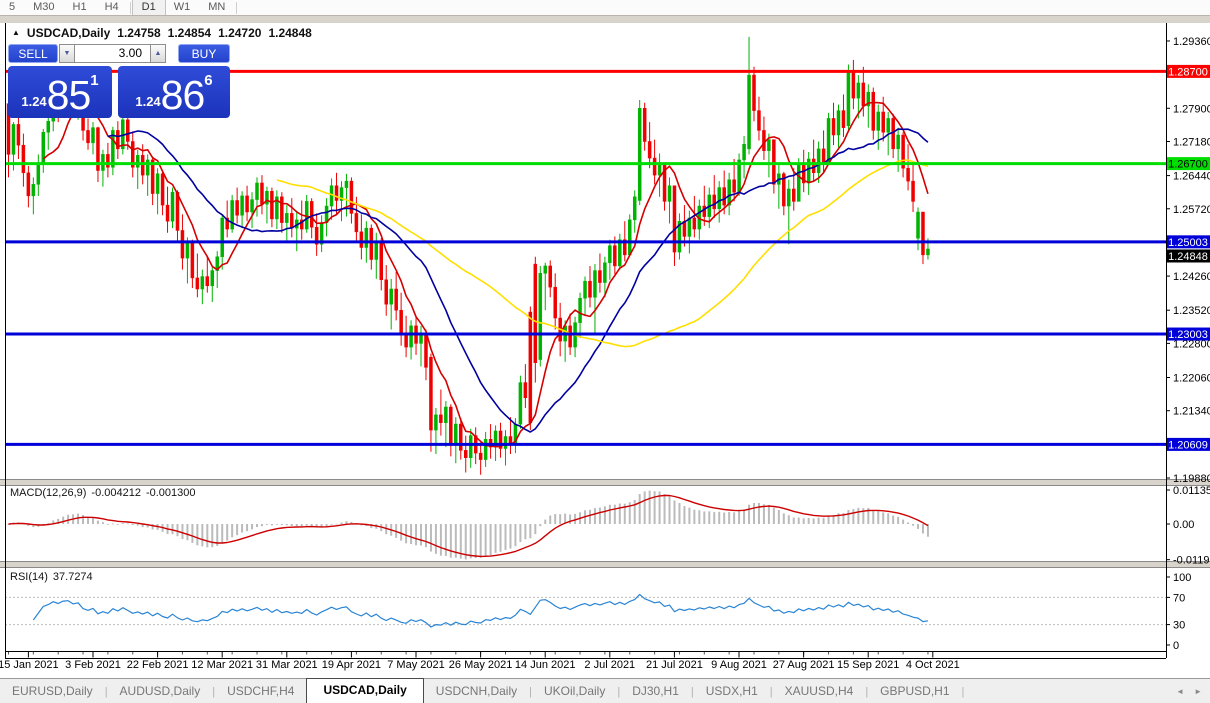 The width and height of the screenshot is (1210, 703). I want to click on chart-symbol-period: USDCAD,Daily, so click(68, 33).